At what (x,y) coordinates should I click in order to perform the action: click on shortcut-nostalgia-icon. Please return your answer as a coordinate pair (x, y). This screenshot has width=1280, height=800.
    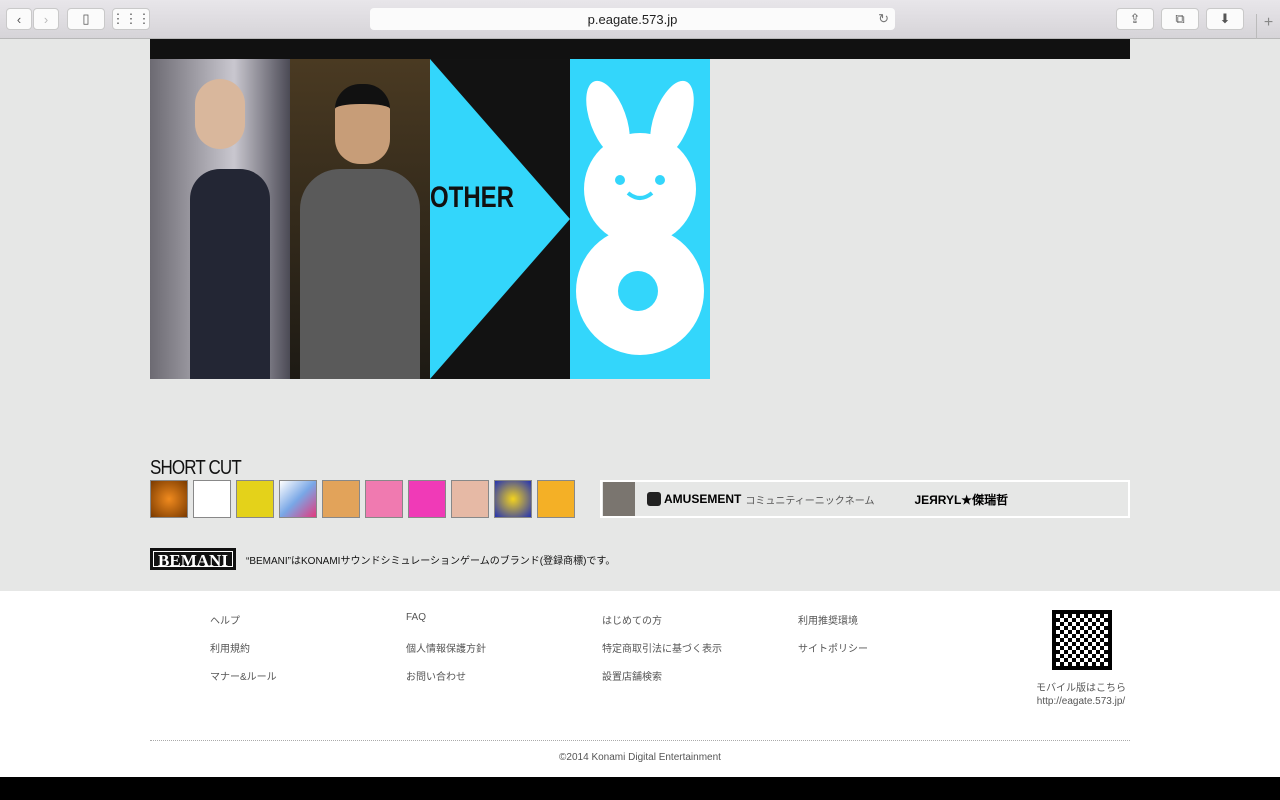
    Looking at the image, I should click on (556, 499).